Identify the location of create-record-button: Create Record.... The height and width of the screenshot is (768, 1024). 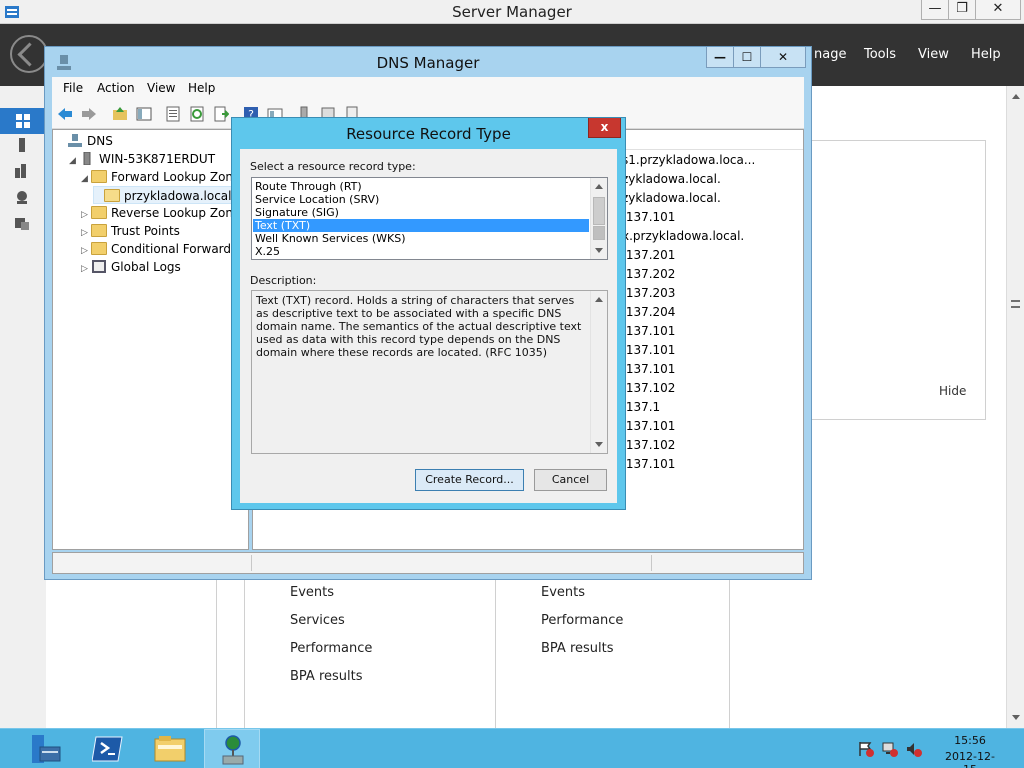
(469, 480).